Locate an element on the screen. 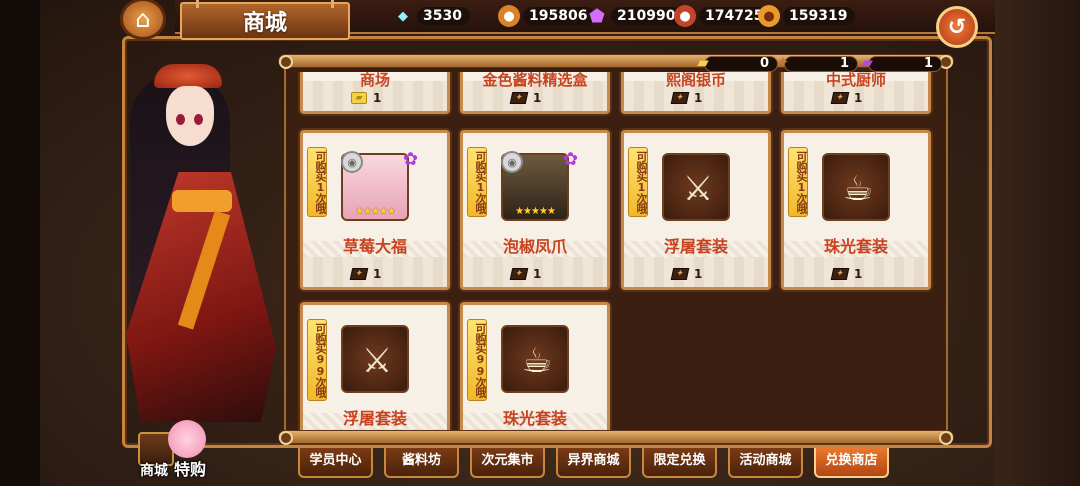 The image size is (1080, 486). shop-card-futu-outfit: 可购买1次哦 ⚔ 浮屠套装 ✦ 1 is located at coordinates (696, 210).